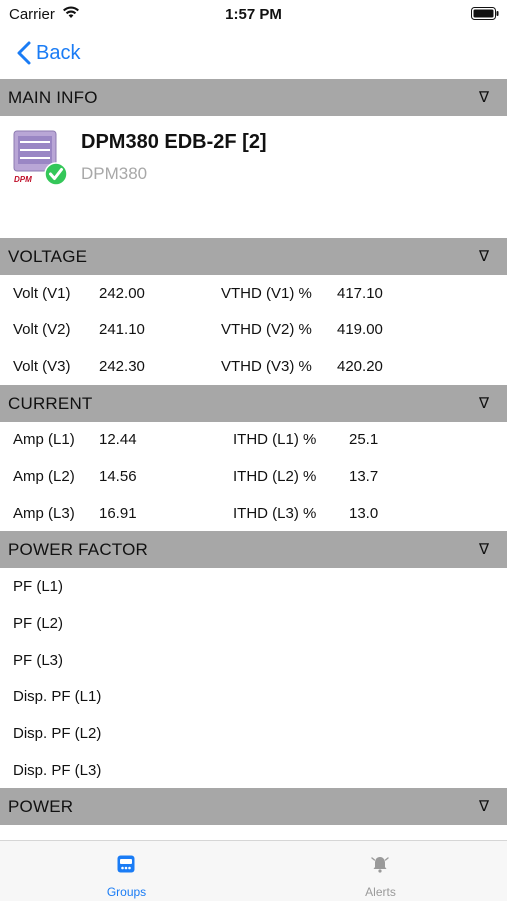 This screenshot has width=507, height=901. I want to click on status-bar: Carrier 1:57 PM, so click(253, 14).